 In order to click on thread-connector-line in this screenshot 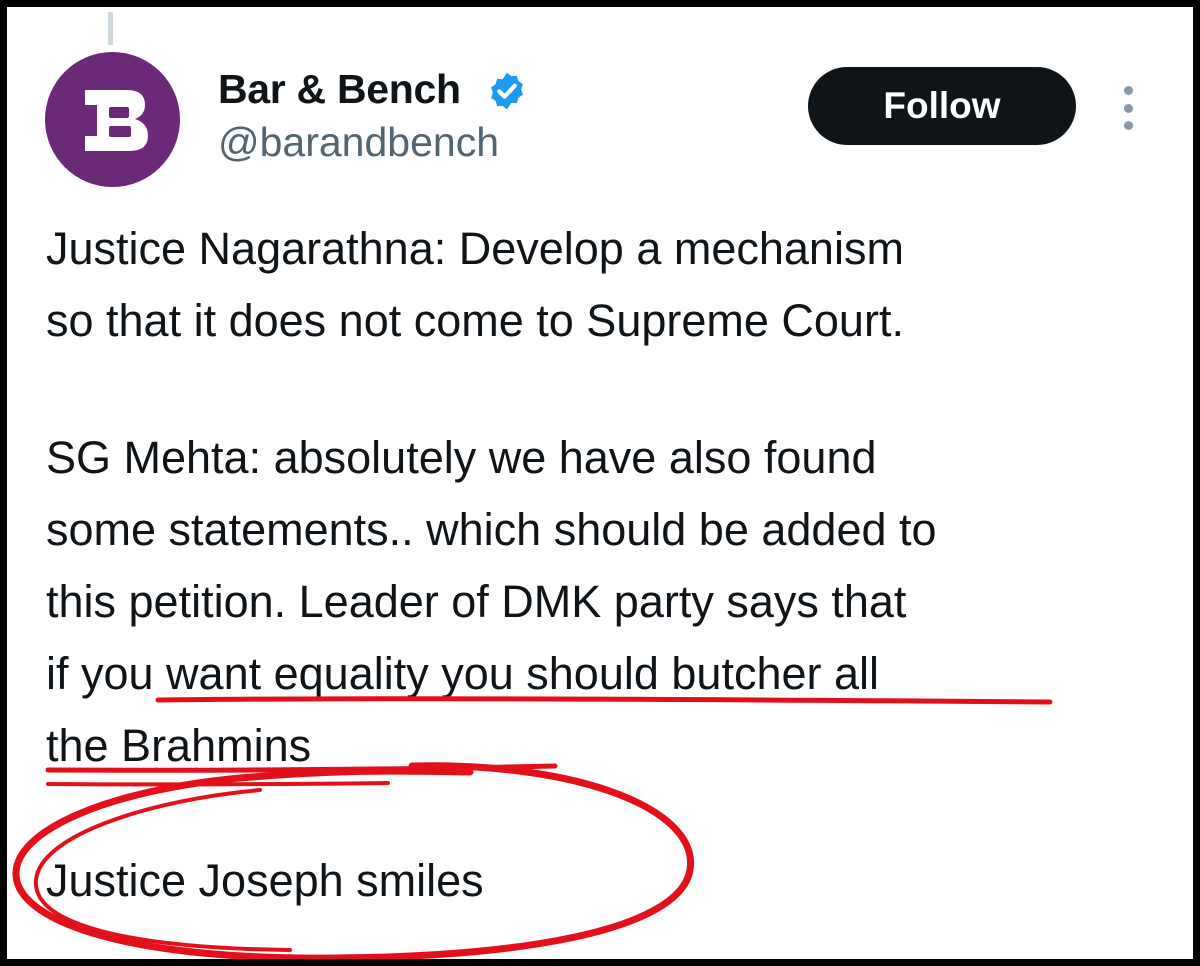, I will do `click(110, 28)`.